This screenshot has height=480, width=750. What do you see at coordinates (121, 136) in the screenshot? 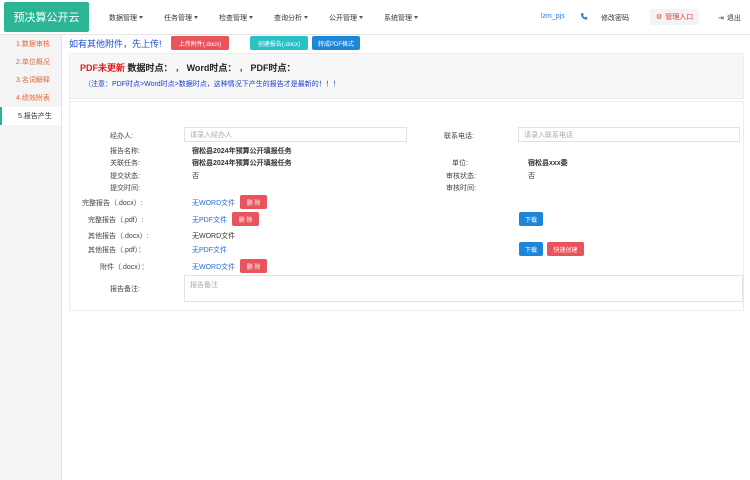
I see `handler-label: 经办人:` at bounding box center [121, 136].